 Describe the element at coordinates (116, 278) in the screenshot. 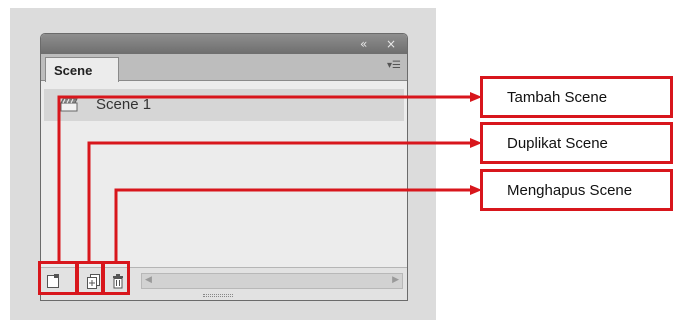

I see `delete-scene-highlight` at that location.